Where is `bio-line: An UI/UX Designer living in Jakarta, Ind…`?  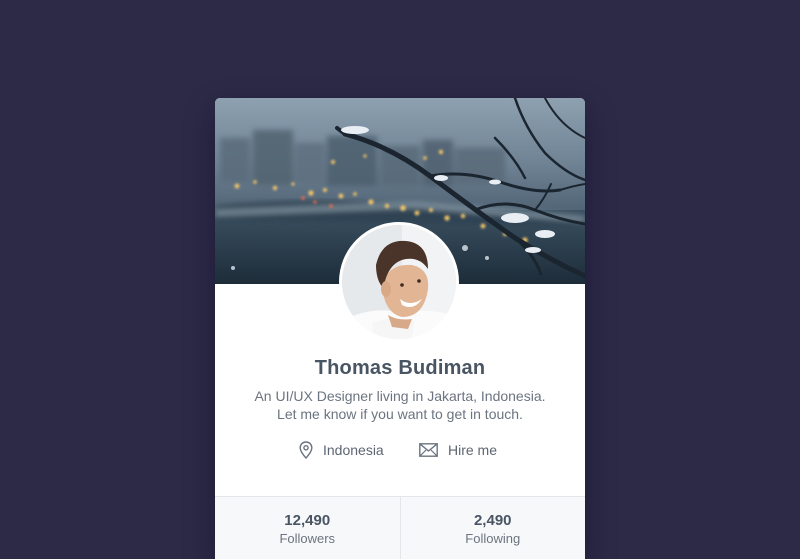
bio-line: An UI/UX Designer living in Jakarta, Ind… is located at coordinates (400, 396).